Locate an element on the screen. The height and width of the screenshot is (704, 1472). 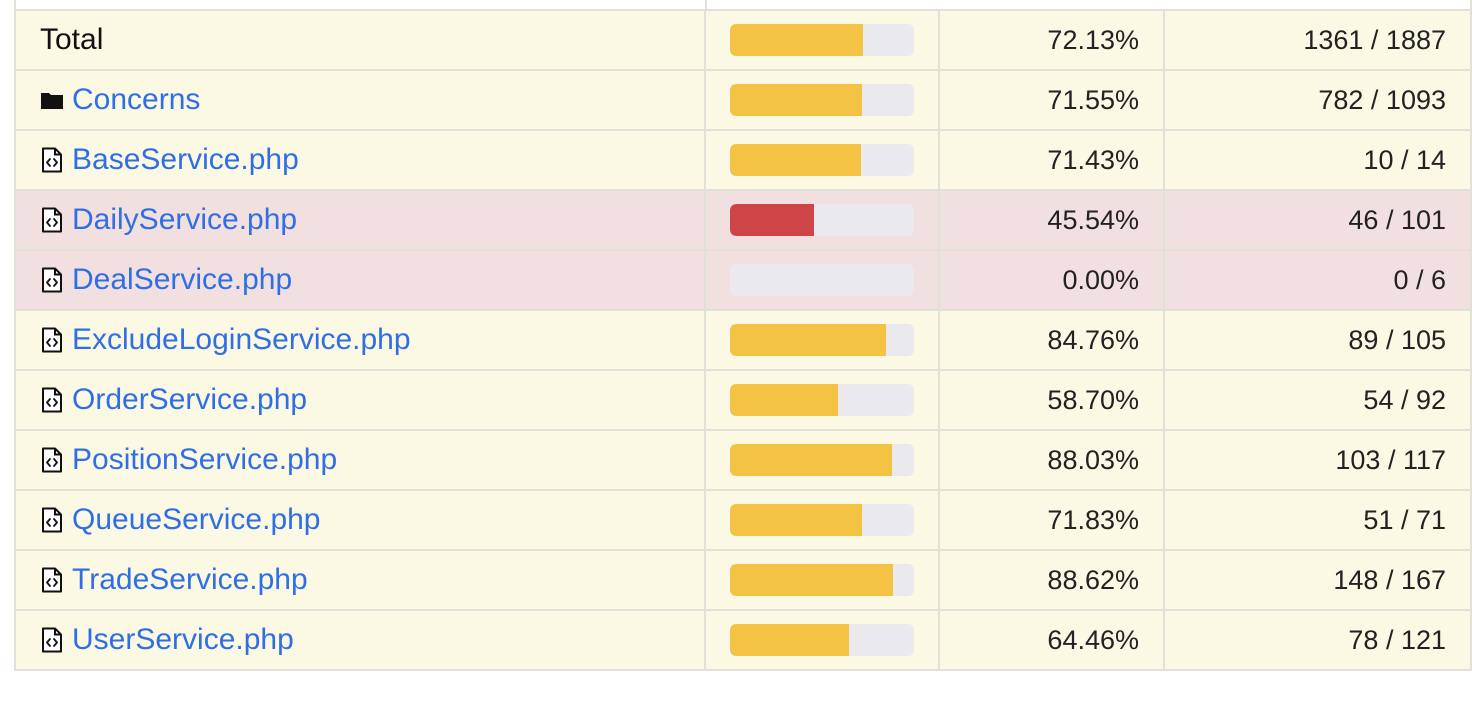
name-cell: Total is located at coordinates (360, 40).